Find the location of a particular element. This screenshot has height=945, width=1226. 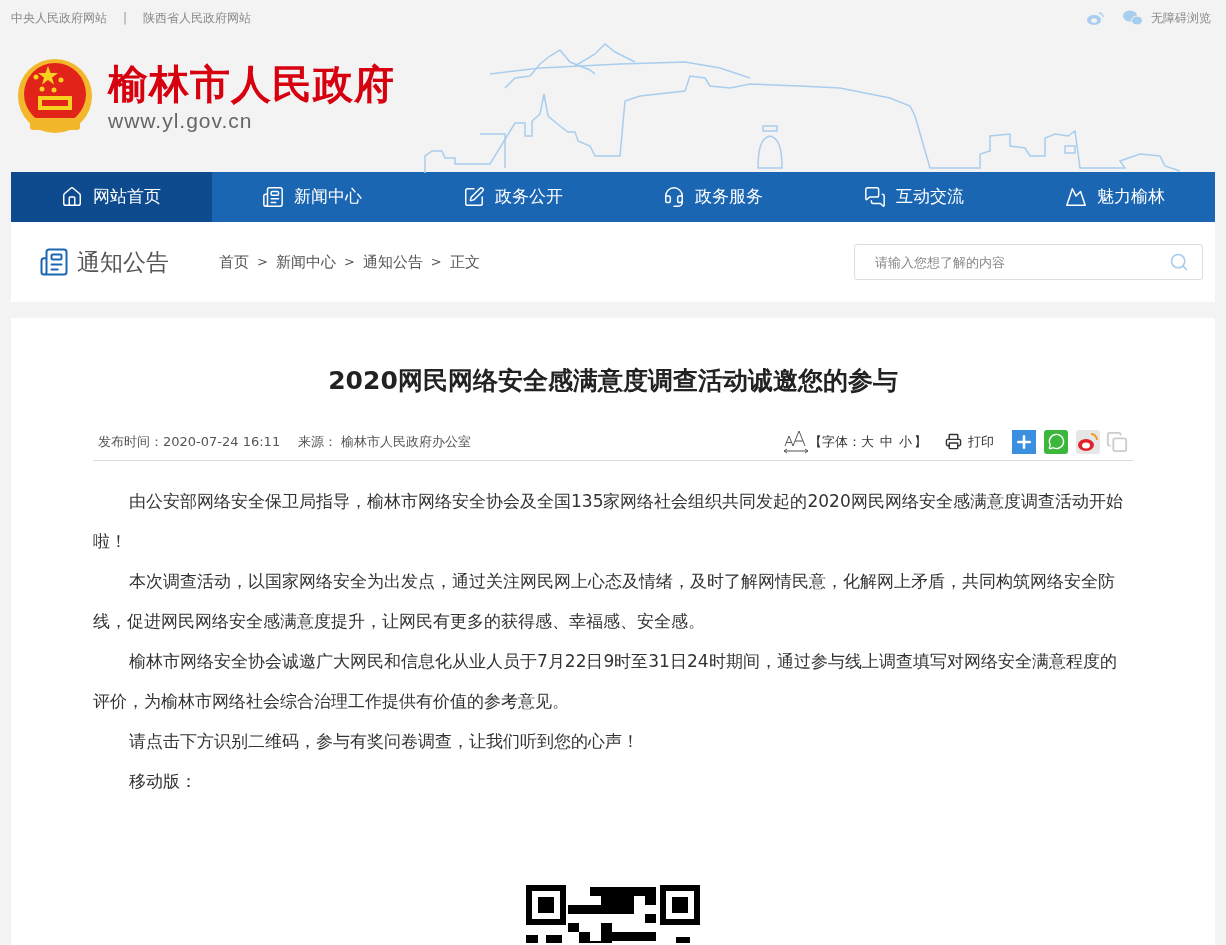

breadcrumb-link: 通知公告 is located at coordinates (392, 262).